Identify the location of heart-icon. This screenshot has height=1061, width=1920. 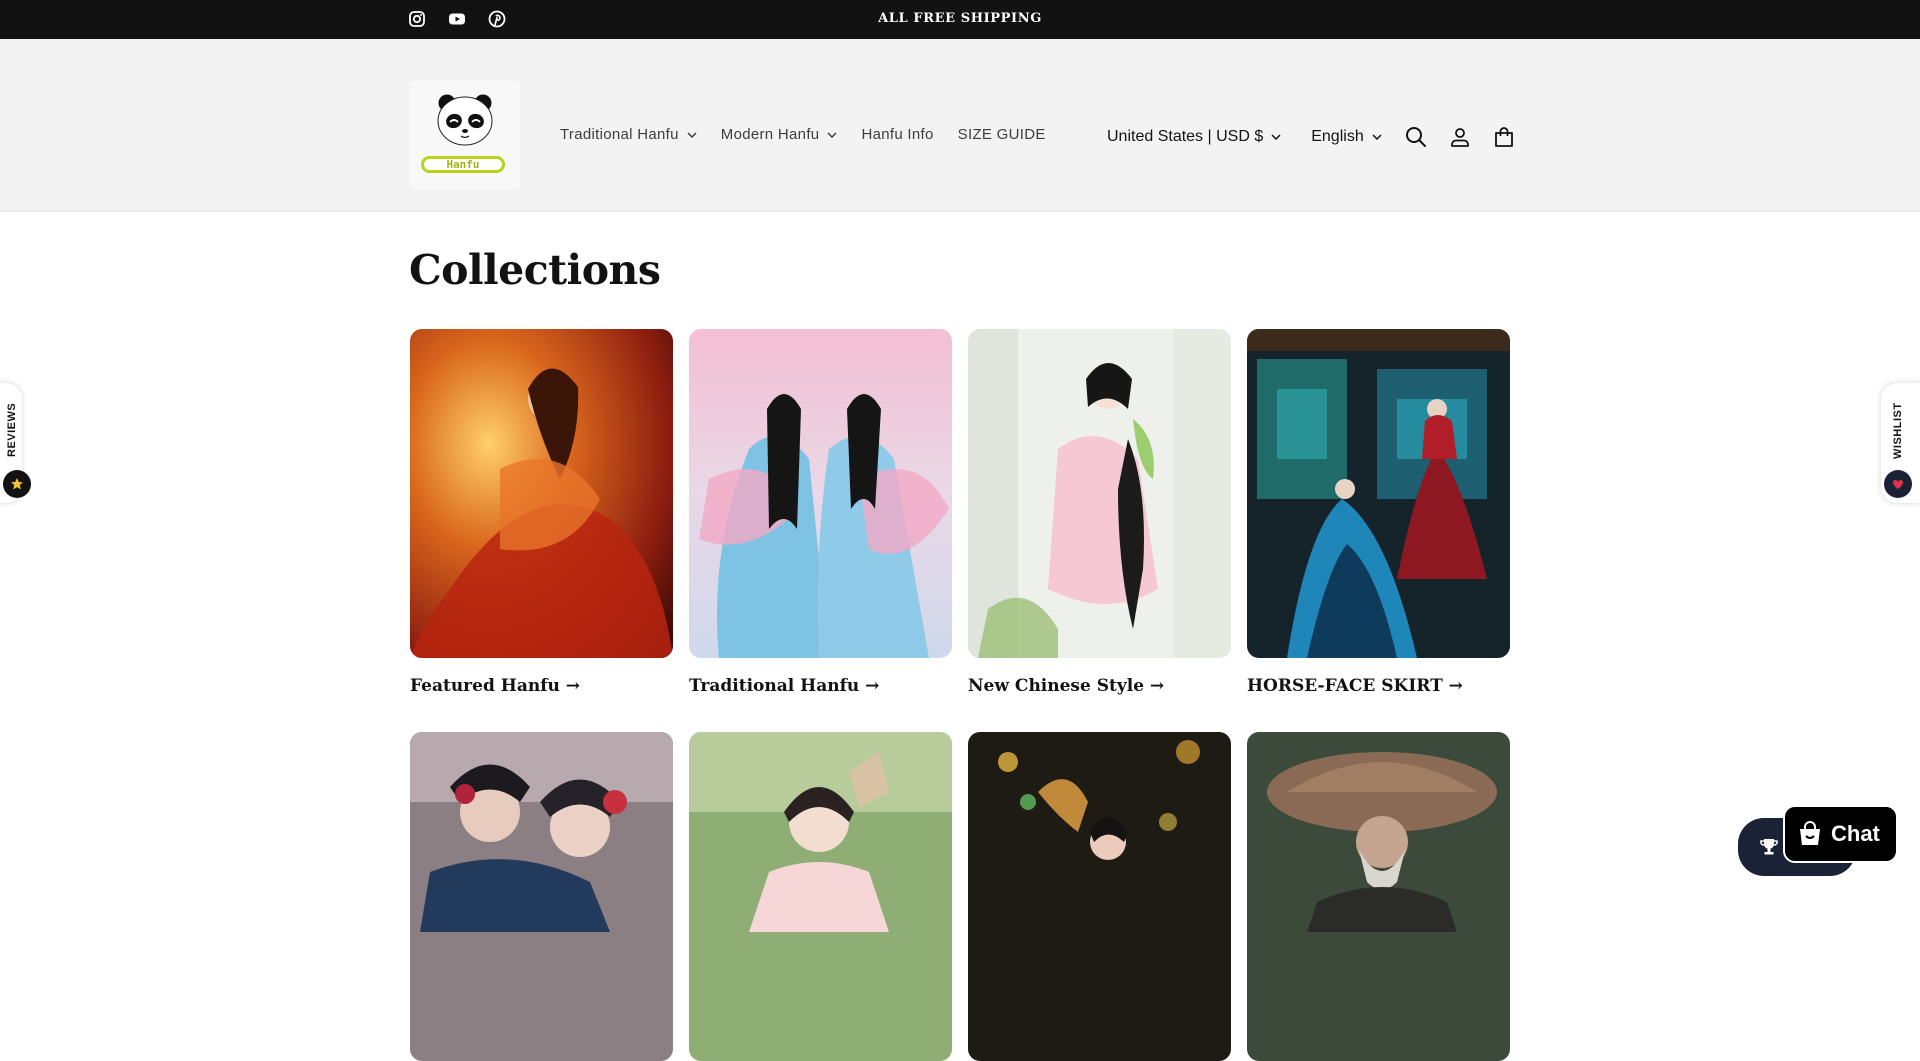
(1898, 484).